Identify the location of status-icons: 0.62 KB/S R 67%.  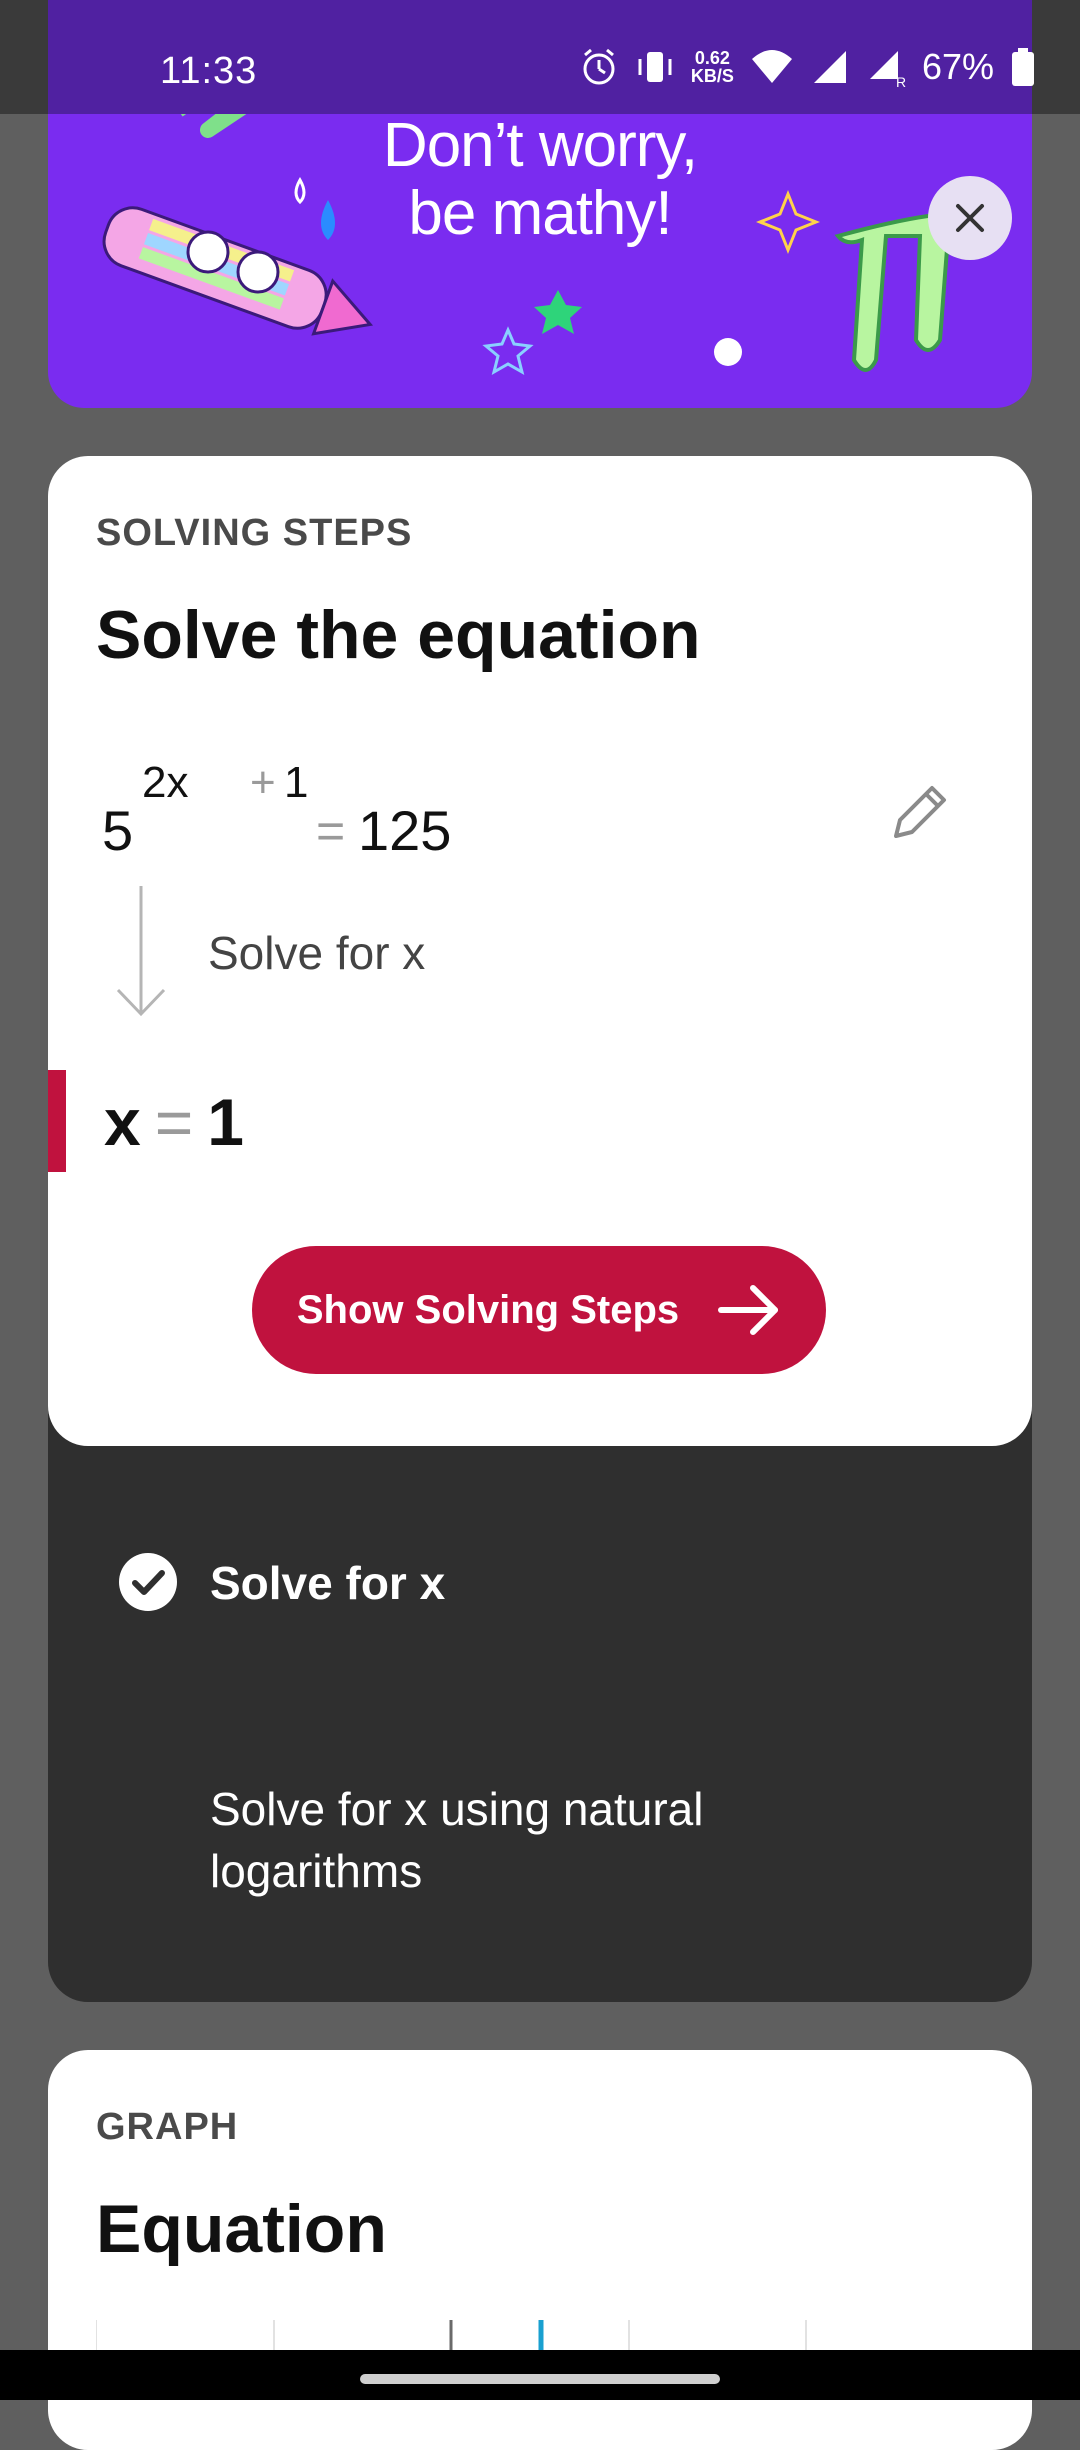
(807, 67).